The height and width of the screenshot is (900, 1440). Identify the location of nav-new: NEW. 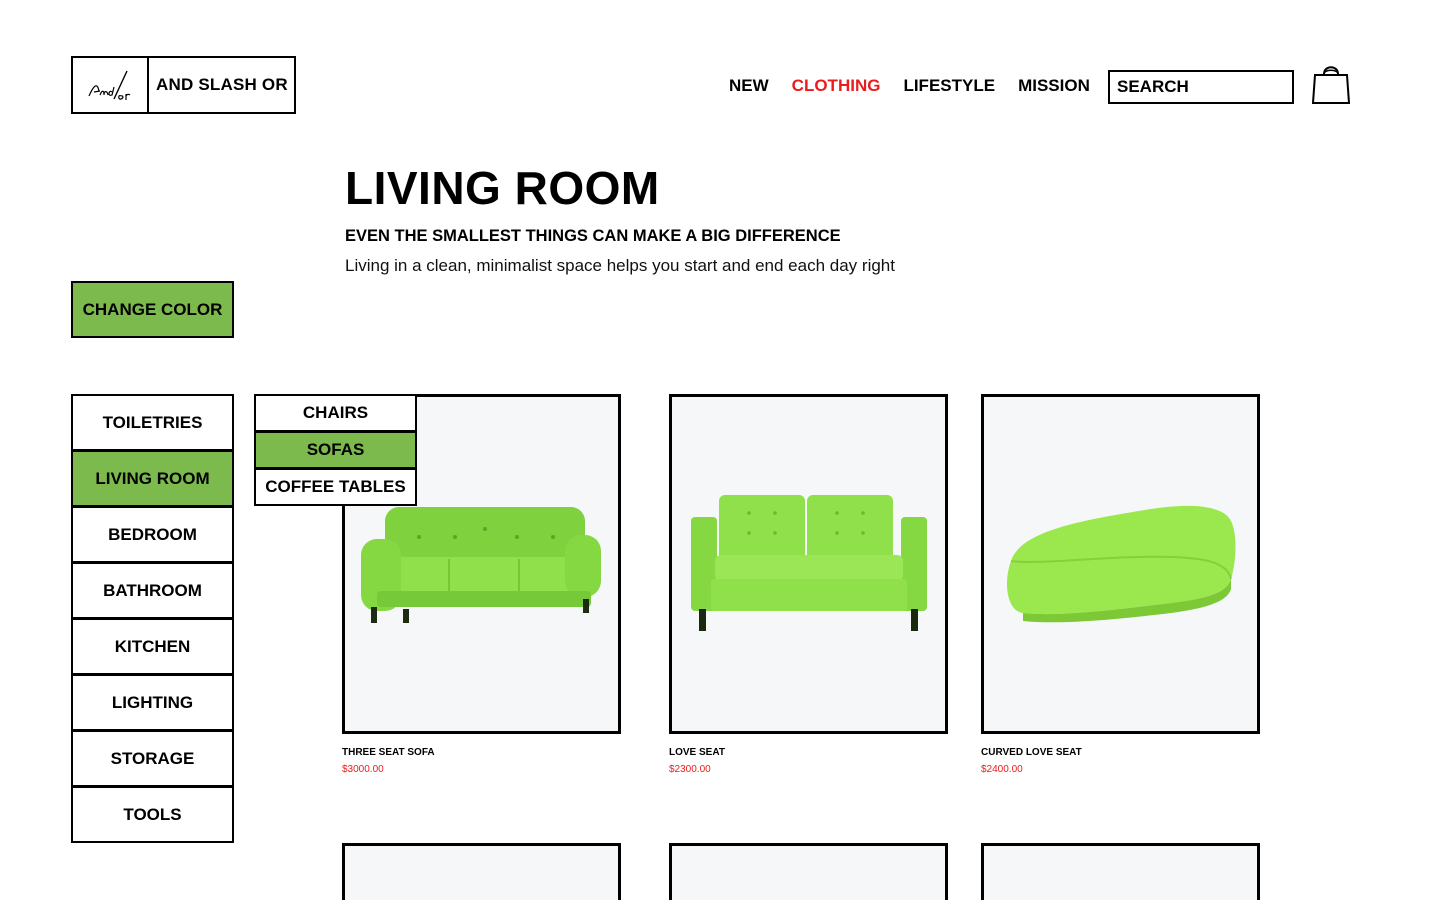
(749, 86).